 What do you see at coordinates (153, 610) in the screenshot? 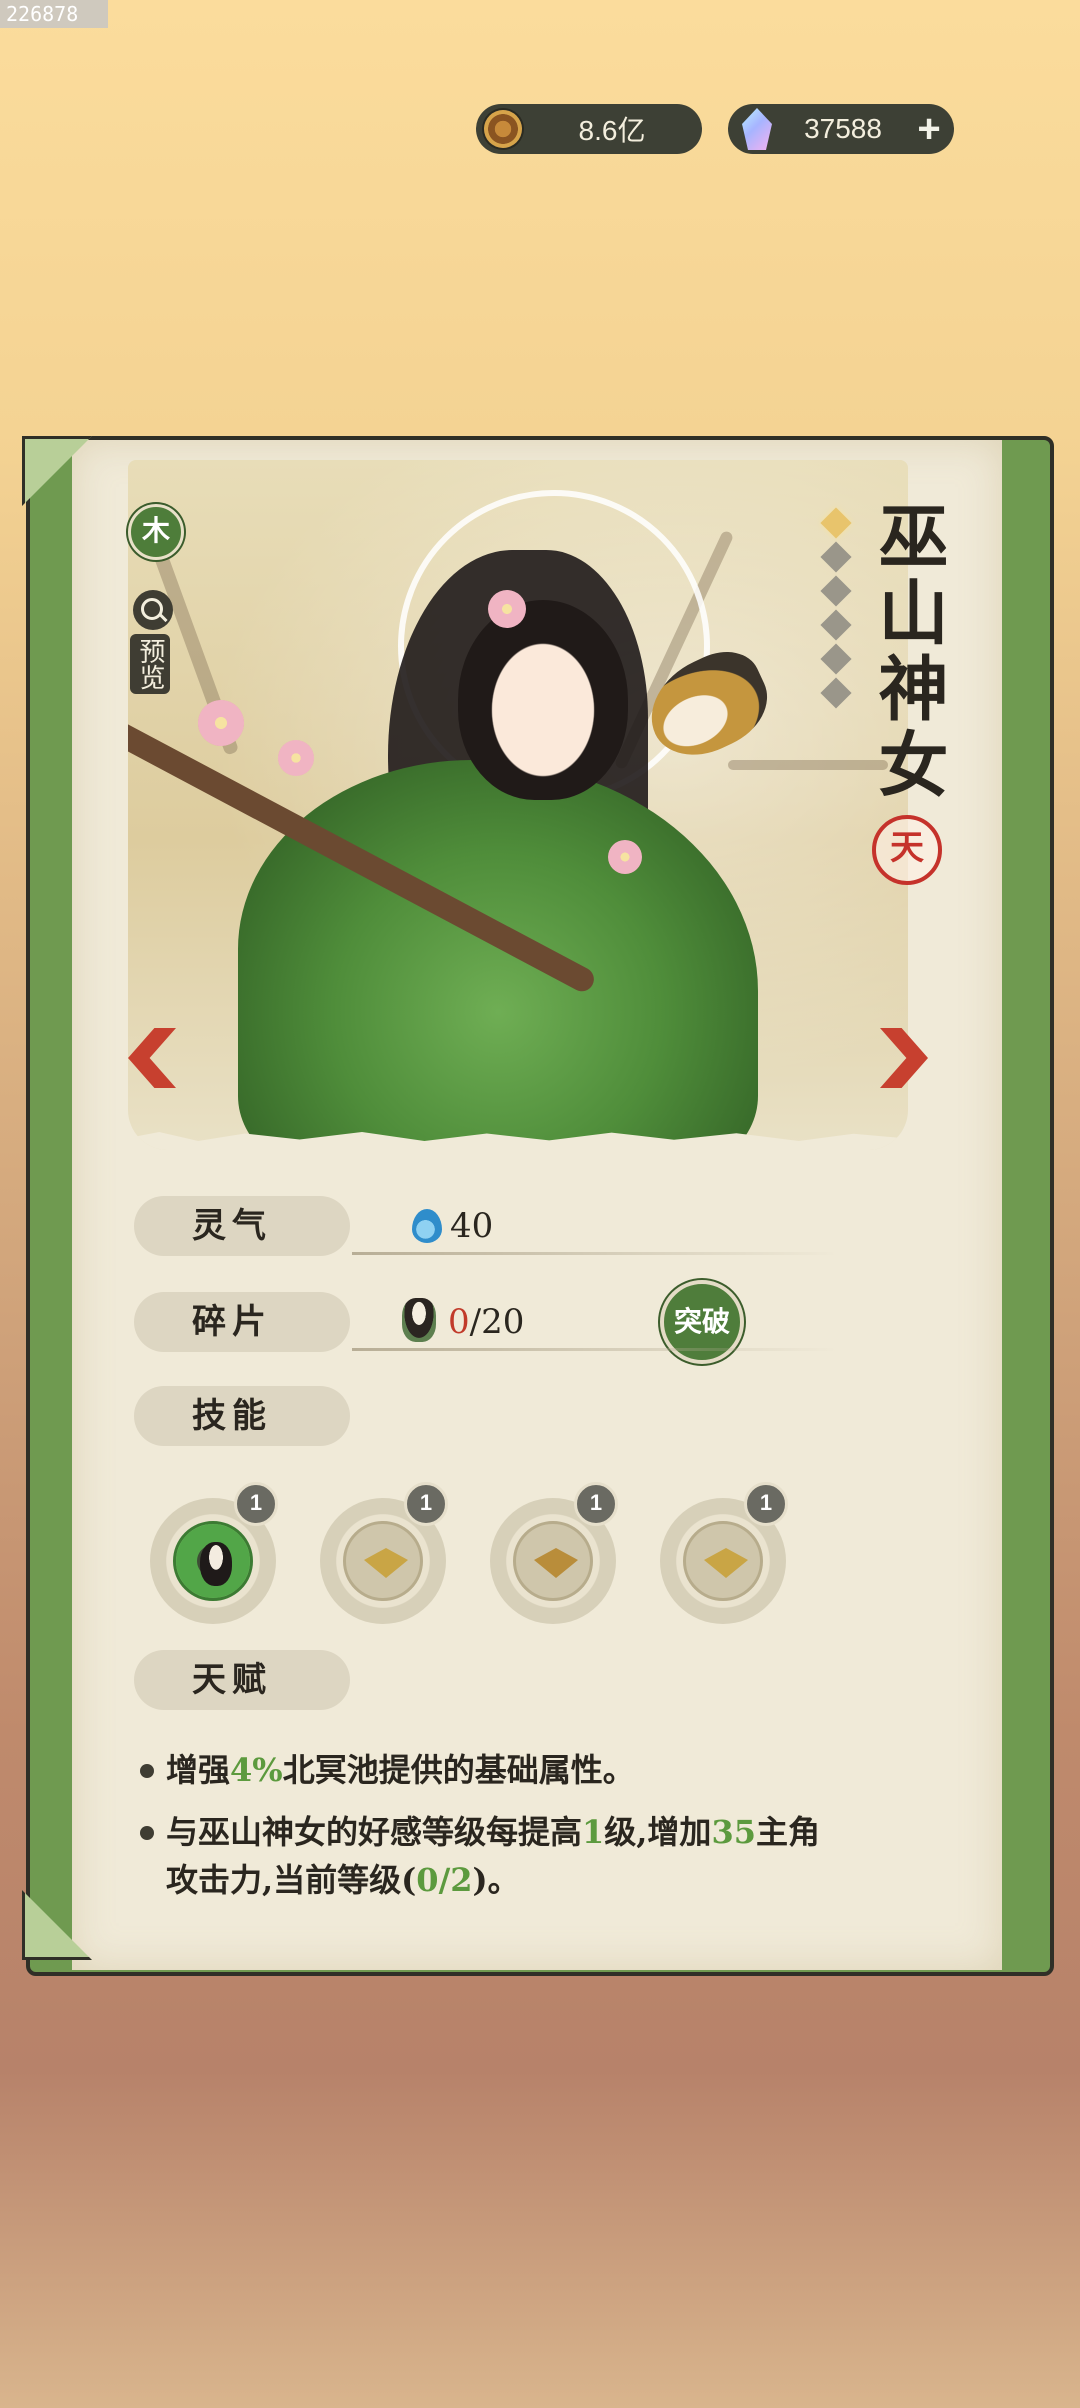
I see `magnify-icon` at bounding box center [153, 610].